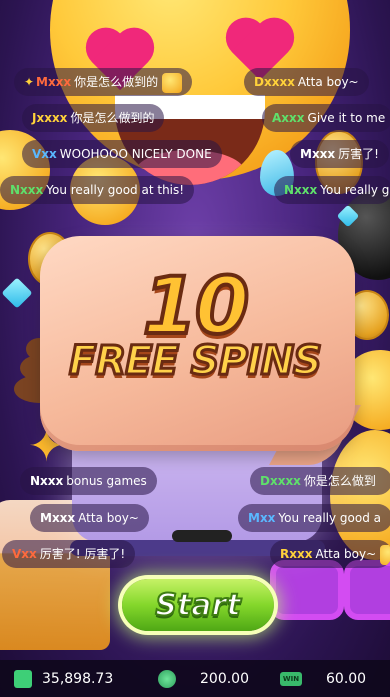 The width and height of the screenshot is (390, 697). Describe the element at coordinates (339, 154) in the screenshot. I see `chat-message: Mxxx 厉害了!` at that location.